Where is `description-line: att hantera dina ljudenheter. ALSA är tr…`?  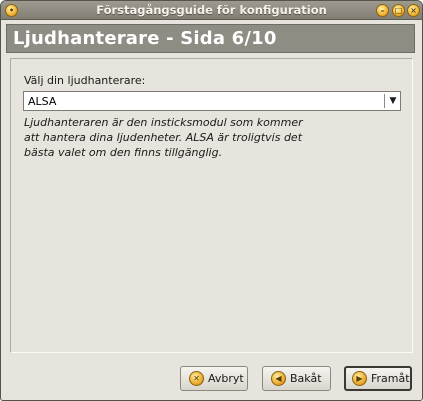
description-line: att hantera dina ljudenheter. ALSA är tr… is located at coordinates (163, 137).